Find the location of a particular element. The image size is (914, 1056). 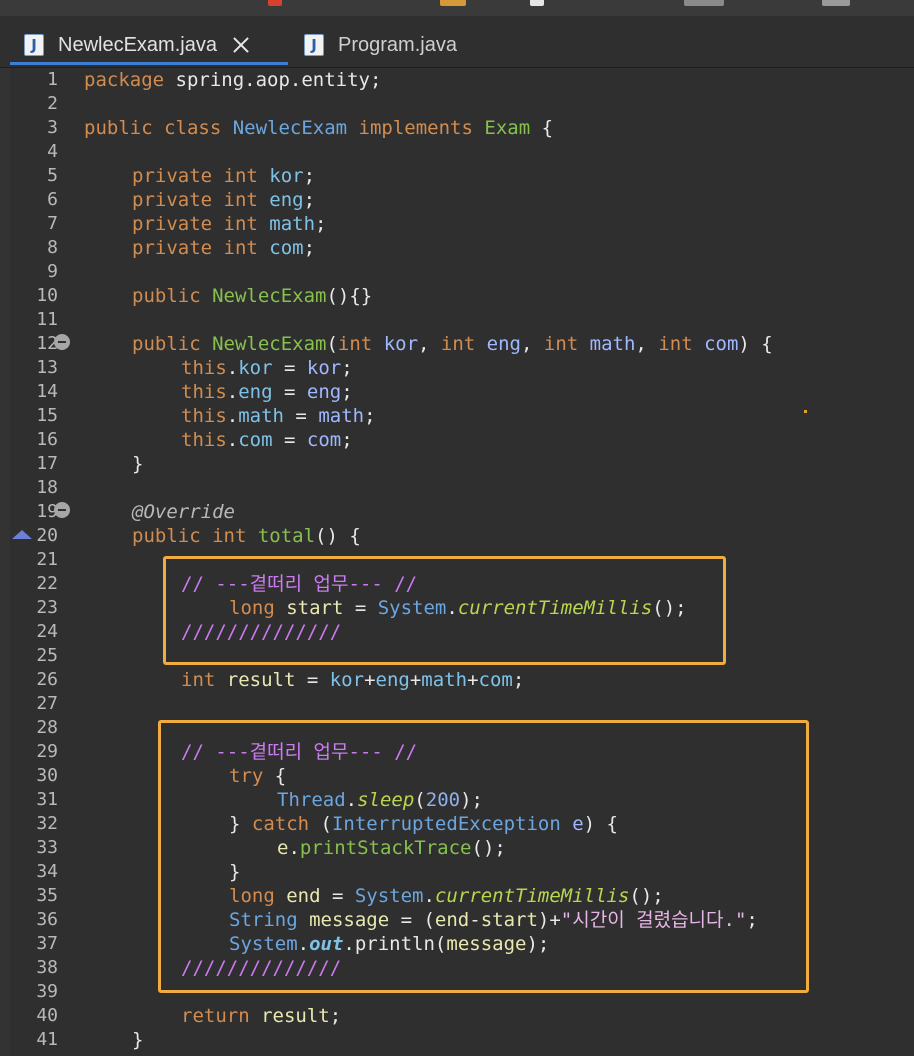

line-number: 39 is located at coordinates (47, 991).